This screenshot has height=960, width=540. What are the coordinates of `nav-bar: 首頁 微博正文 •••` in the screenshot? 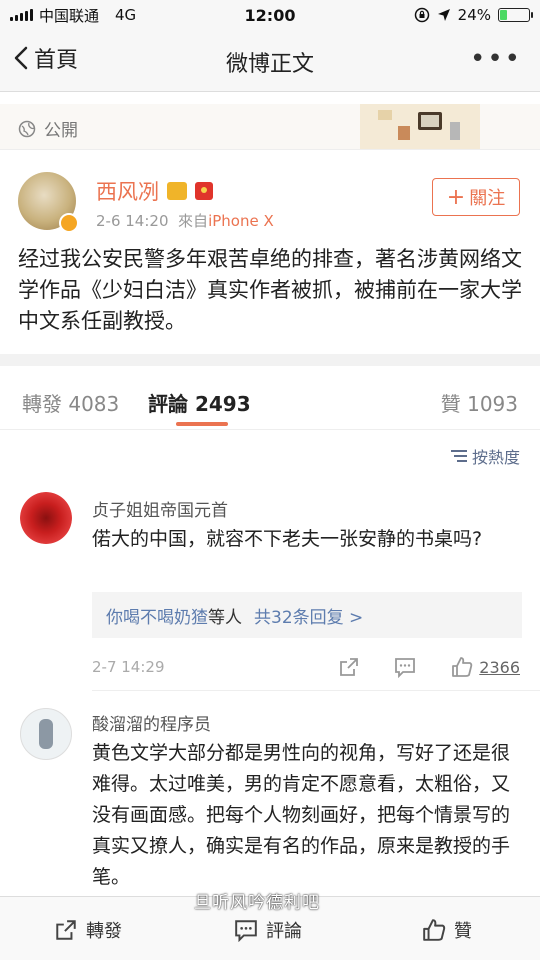 It's located at (270, 61).